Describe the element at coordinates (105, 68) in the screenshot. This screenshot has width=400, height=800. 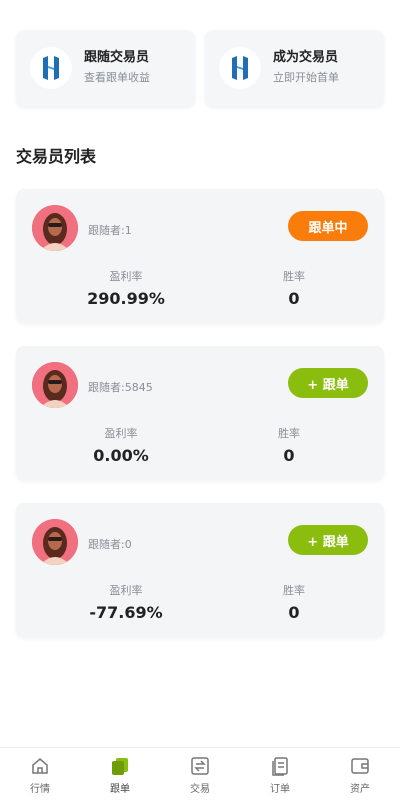
I see `follow-trader-card: 跟随交易员 查看跟单收益` at that location.